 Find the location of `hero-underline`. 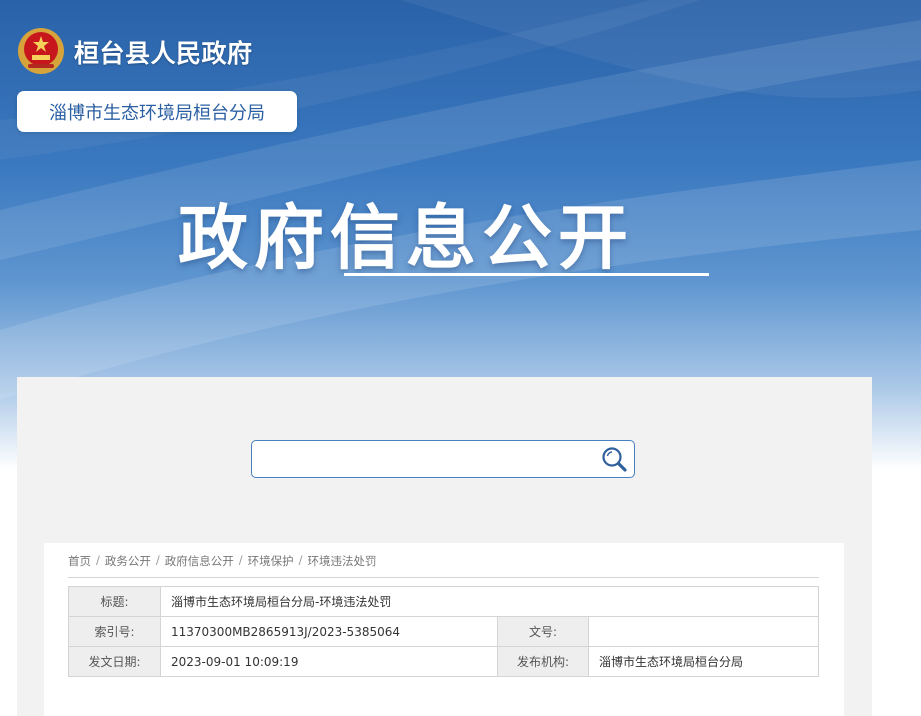

hero-underline is located at coordinates (526, 274).